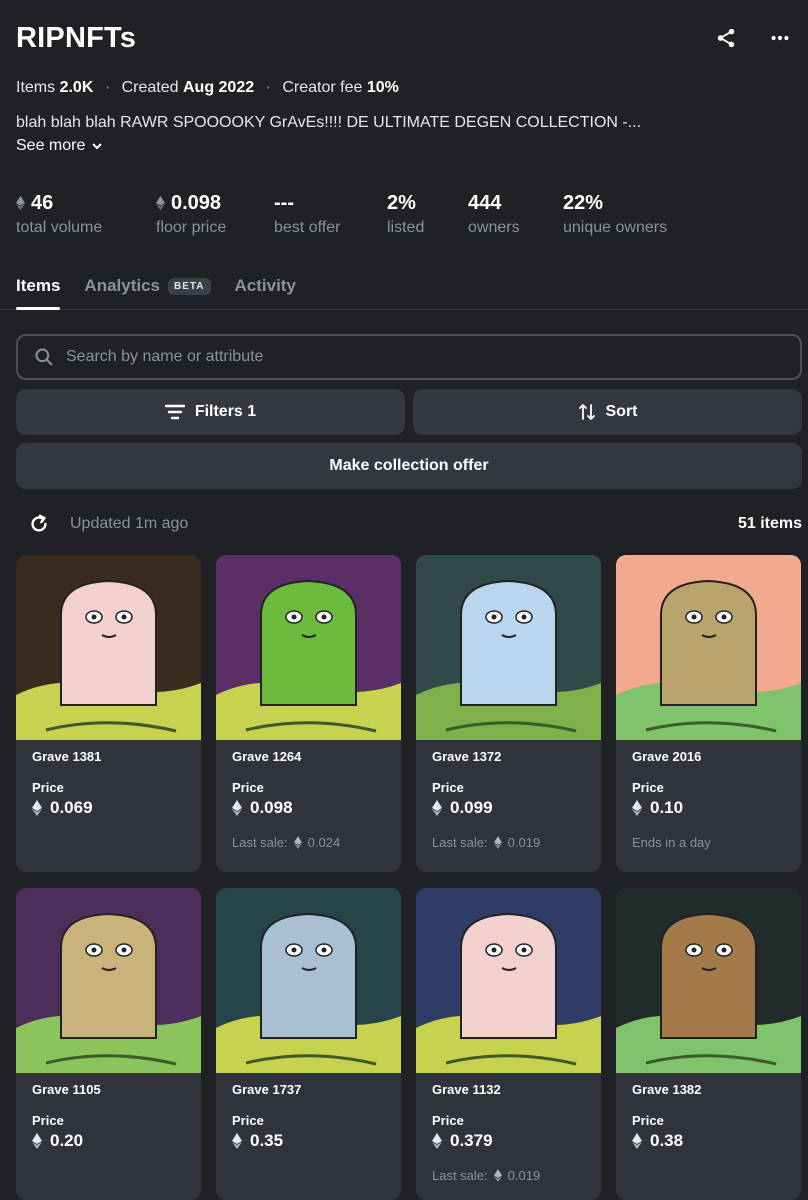 The image size is (808, 1200). What do you see at coordinates (71, 807) in the screenshot?
I see `price-value: 0.069` at bounding box center [71, 807].